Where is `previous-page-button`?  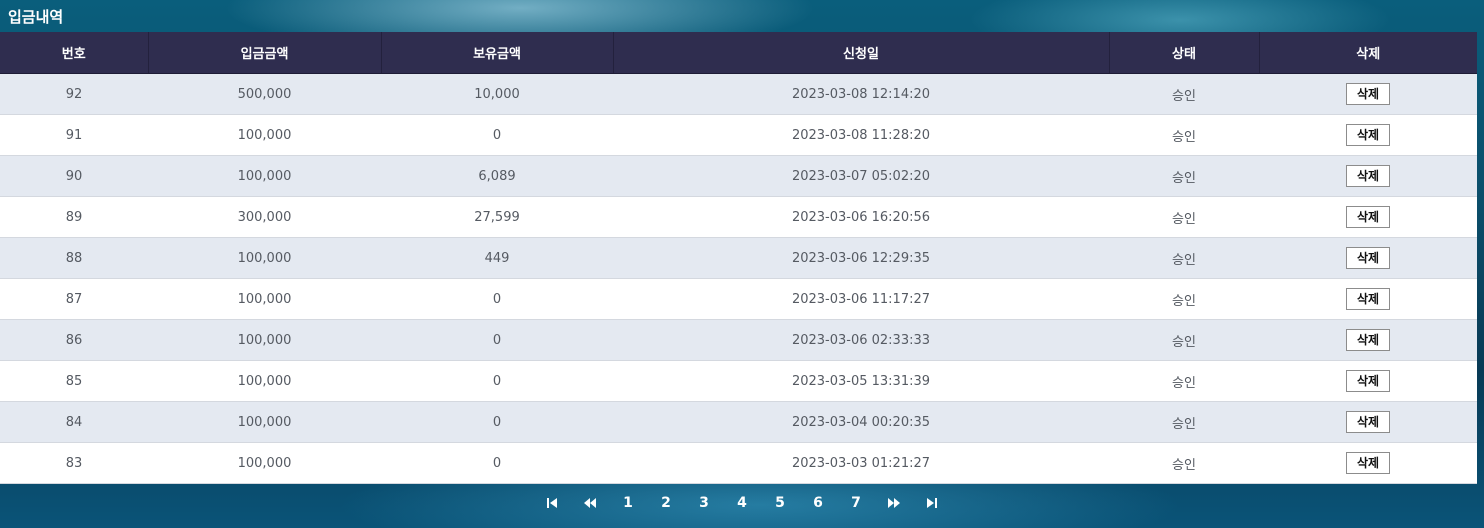
previous-page-button is located at coordinates (590, 503).